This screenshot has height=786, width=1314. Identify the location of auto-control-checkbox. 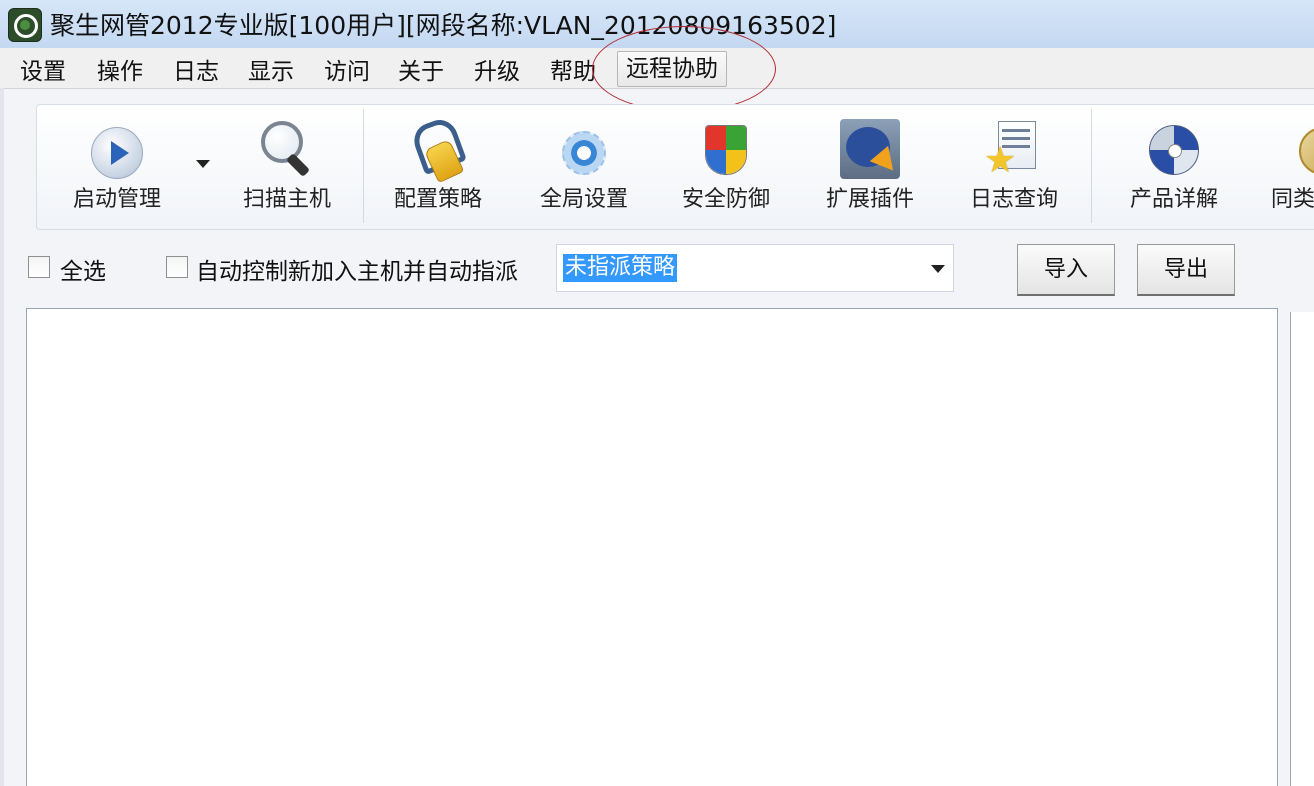
(177, 267).